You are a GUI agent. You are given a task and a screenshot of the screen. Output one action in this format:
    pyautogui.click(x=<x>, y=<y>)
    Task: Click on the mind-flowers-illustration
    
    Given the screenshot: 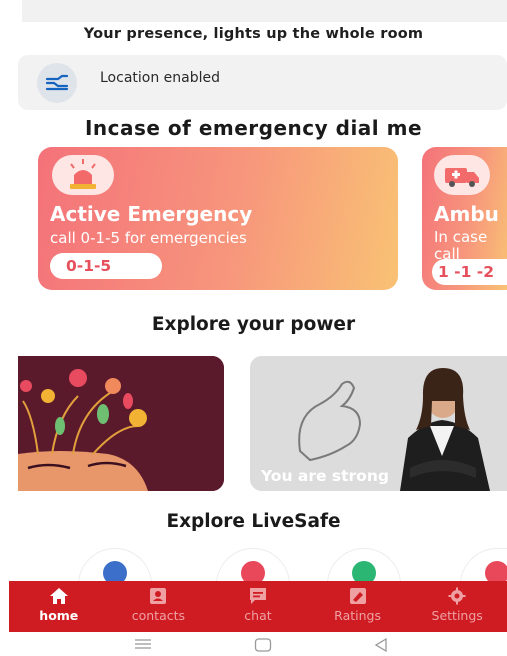 What is the action you would take?
    pyautogui.click(x=121, y=423)
    